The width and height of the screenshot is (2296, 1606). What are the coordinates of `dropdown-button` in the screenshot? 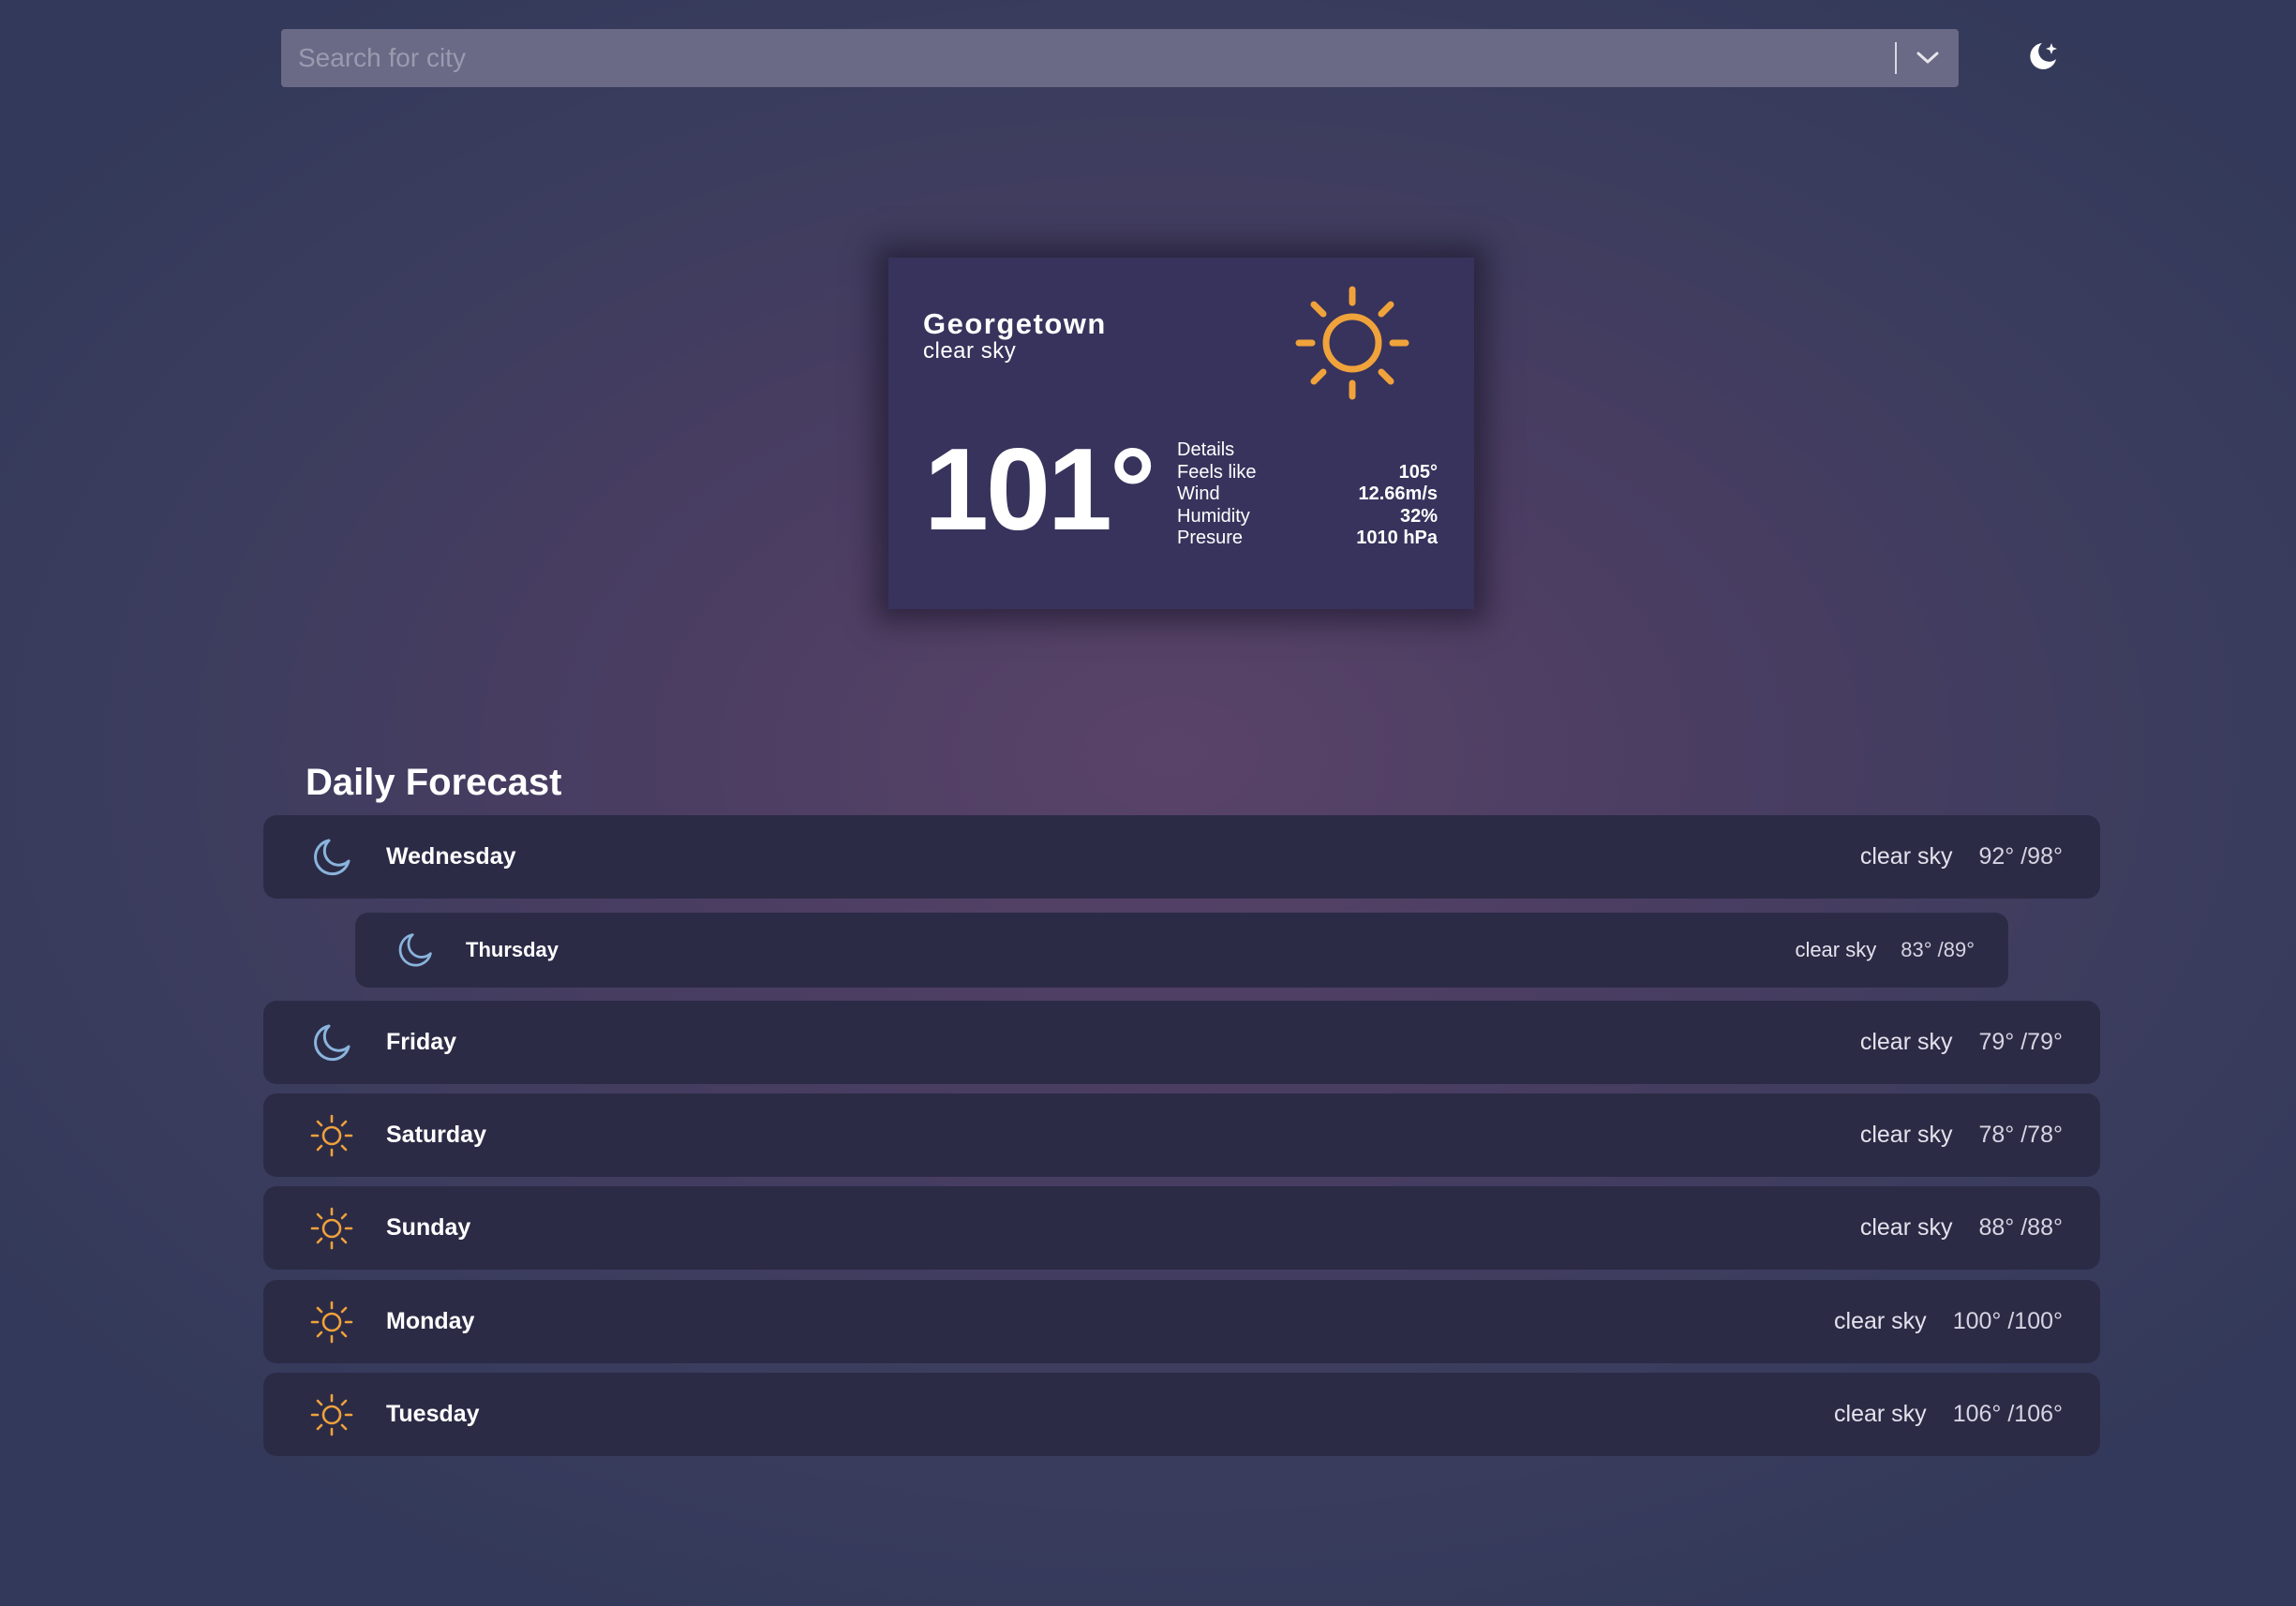 It's located at (1928, 58).